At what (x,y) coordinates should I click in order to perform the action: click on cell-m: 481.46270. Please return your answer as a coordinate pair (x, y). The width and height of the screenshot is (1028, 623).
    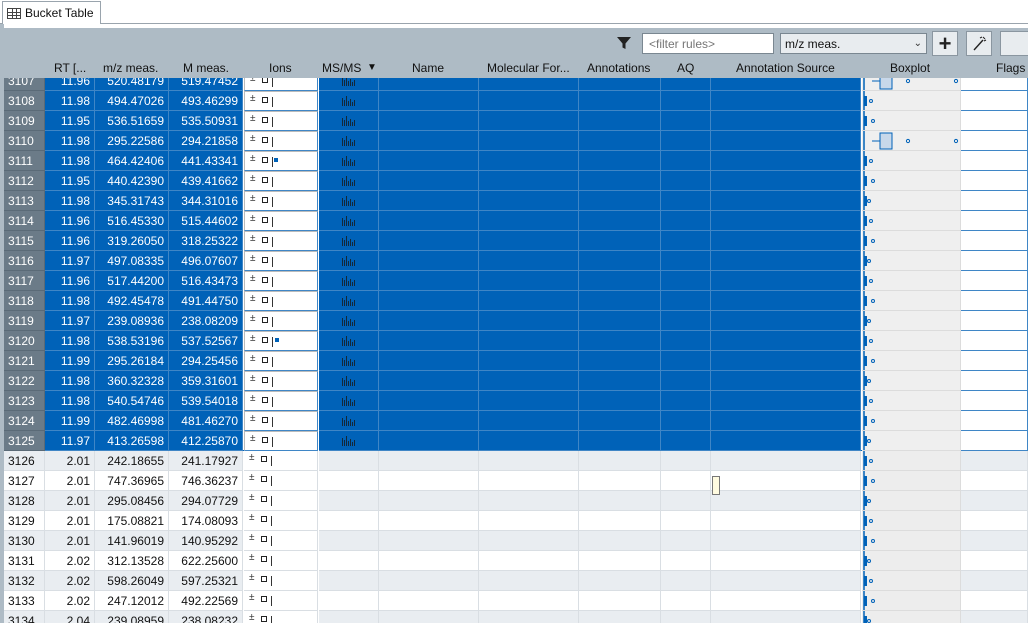
    Looking at the image, I should click on (206, 421).